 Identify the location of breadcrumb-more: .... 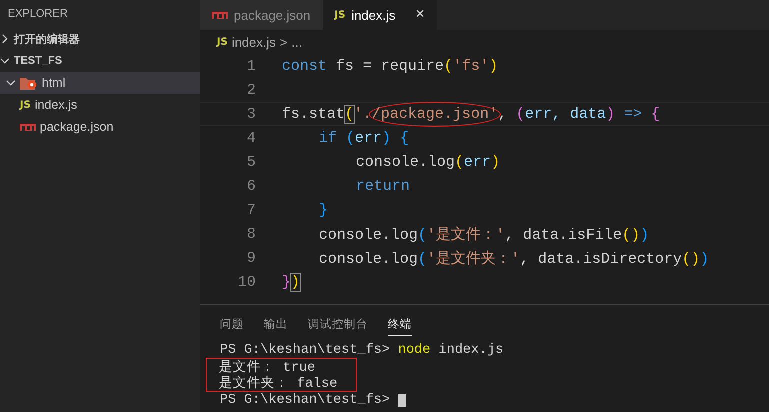
(297, 42).